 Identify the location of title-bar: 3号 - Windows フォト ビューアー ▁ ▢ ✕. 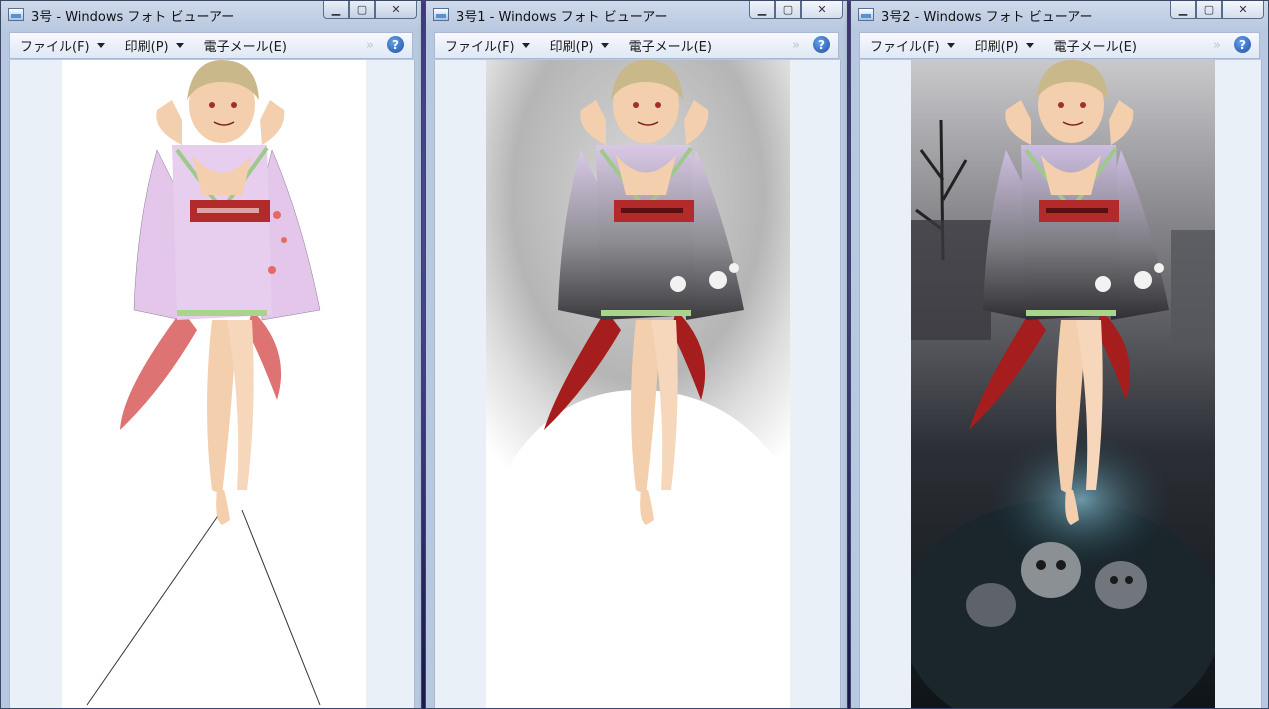
(211, 15).